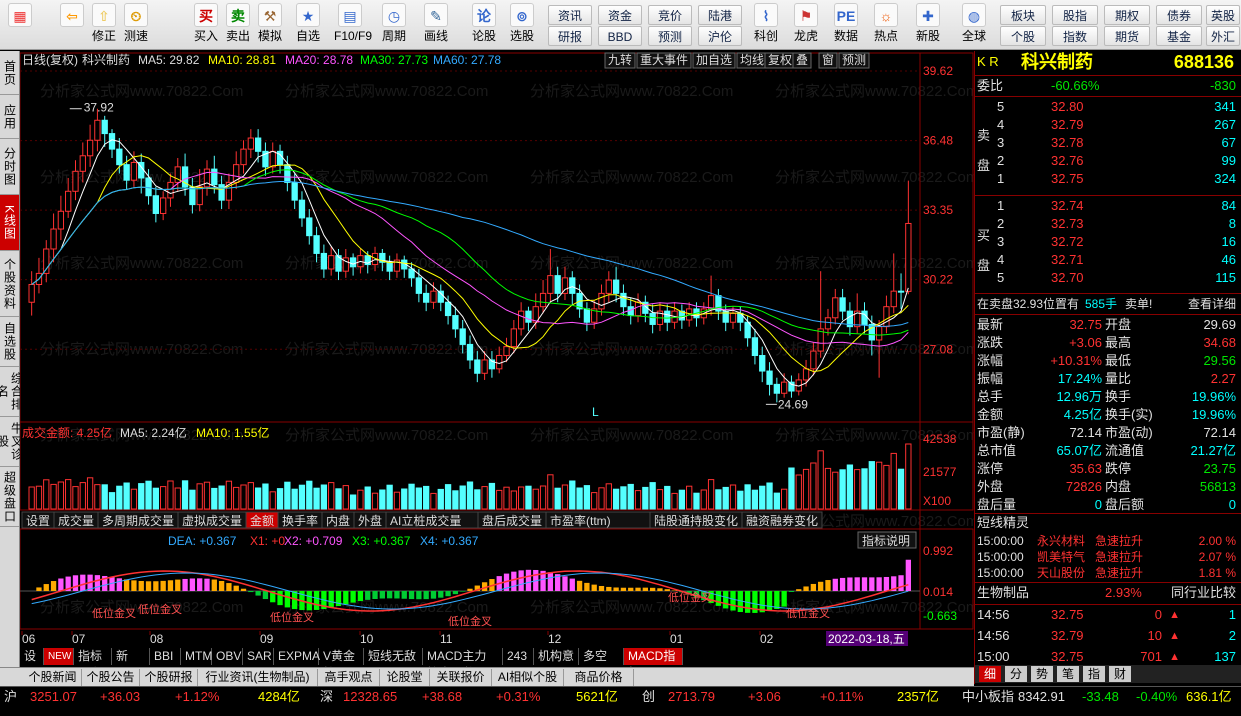 The width and height of the screenshot is (1241, 716). What do you see at coordinates (393, 664) in the screenshot?
I see `indicator-tab: 短线无敌888` at bounding box center [393, 664].